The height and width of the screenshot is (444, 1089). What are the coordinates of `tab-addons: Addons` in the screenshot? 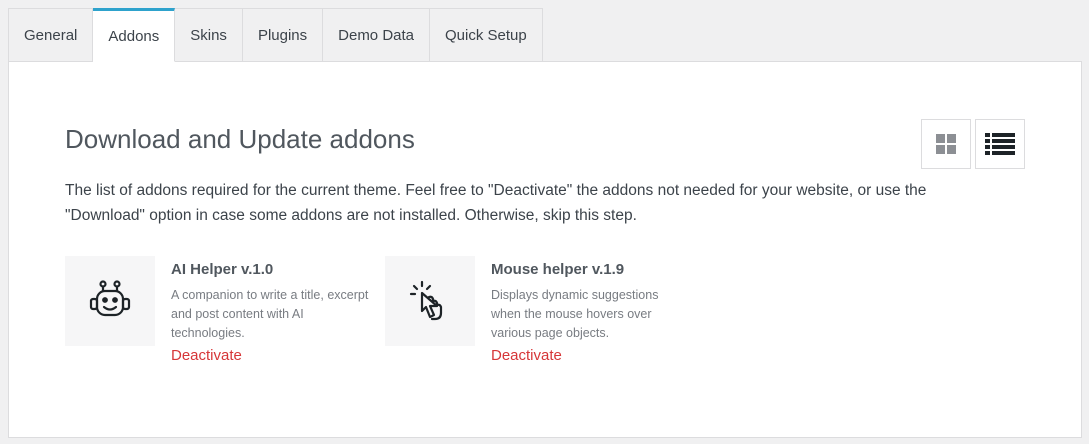 It's located at (134, 35).